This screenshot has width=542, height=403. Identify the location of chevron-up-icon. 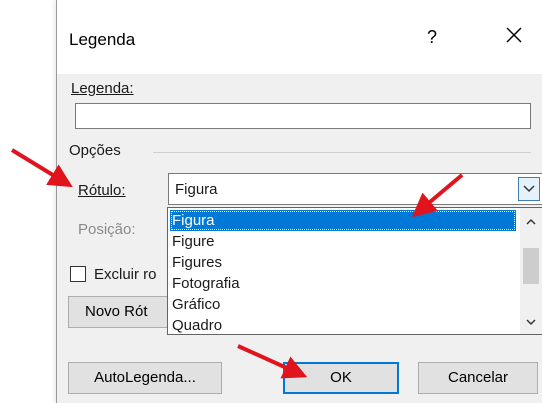
(531, 222).